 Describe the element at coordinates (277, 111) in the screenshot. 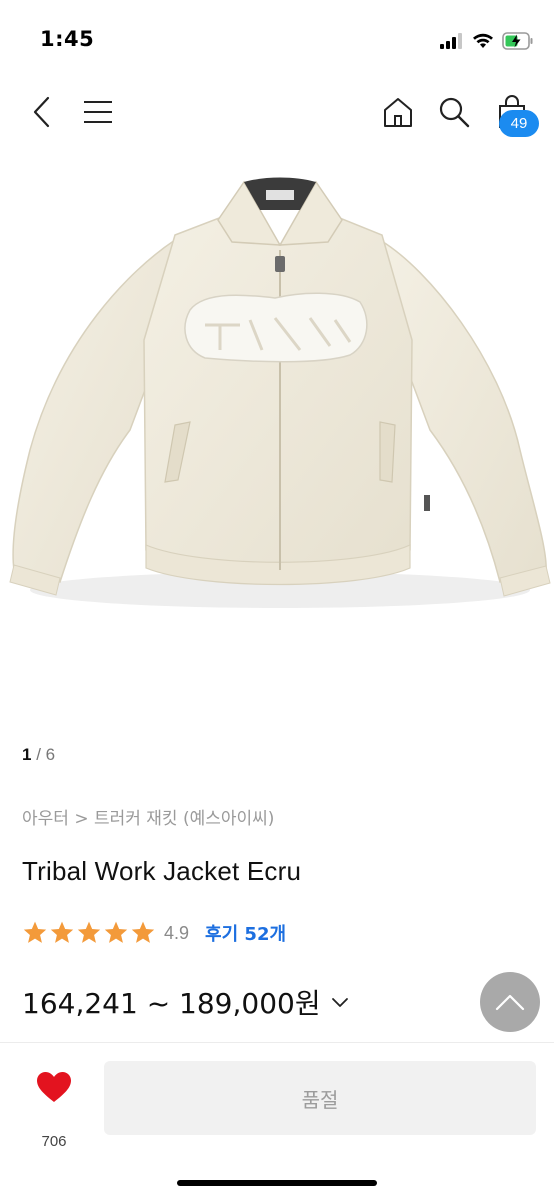

I see `nav-bar` at that location.